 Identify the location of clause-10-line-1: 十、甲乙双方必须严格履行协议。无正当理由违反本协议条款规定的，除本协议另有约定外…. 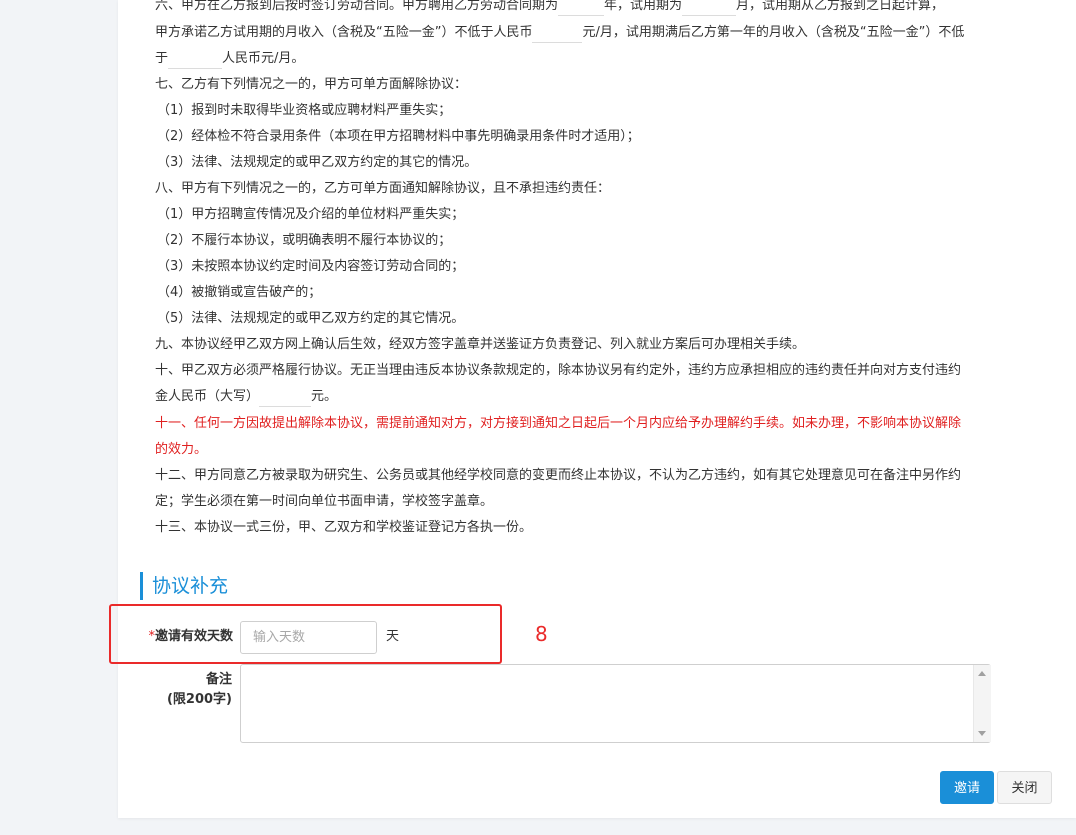
(558, 370).